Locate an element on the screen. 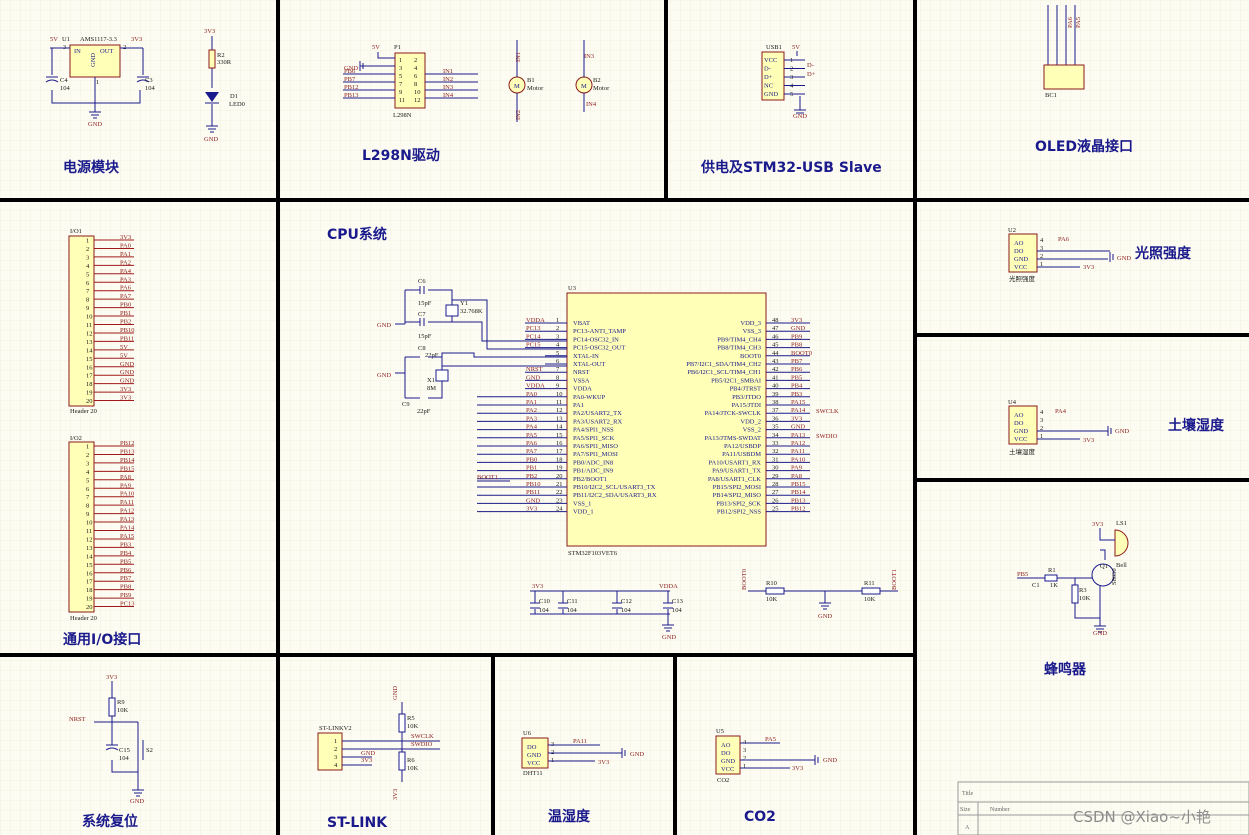 Image resolution: width=1249 pixels, height=835 pixels. cpu-left-pin-name: VSSA is located at coordinates (581, 380).